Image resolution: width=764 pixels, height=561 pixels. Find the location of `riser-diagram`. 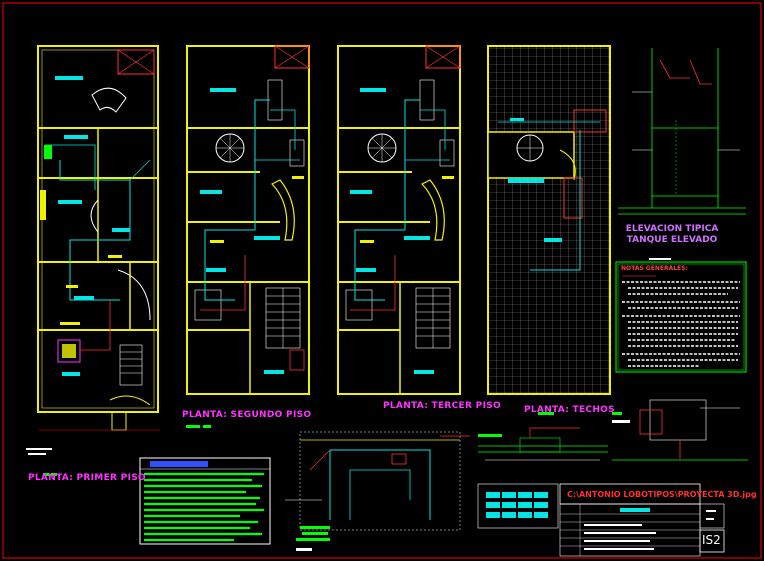

riser-diagram is located at coordinates (377, 491).